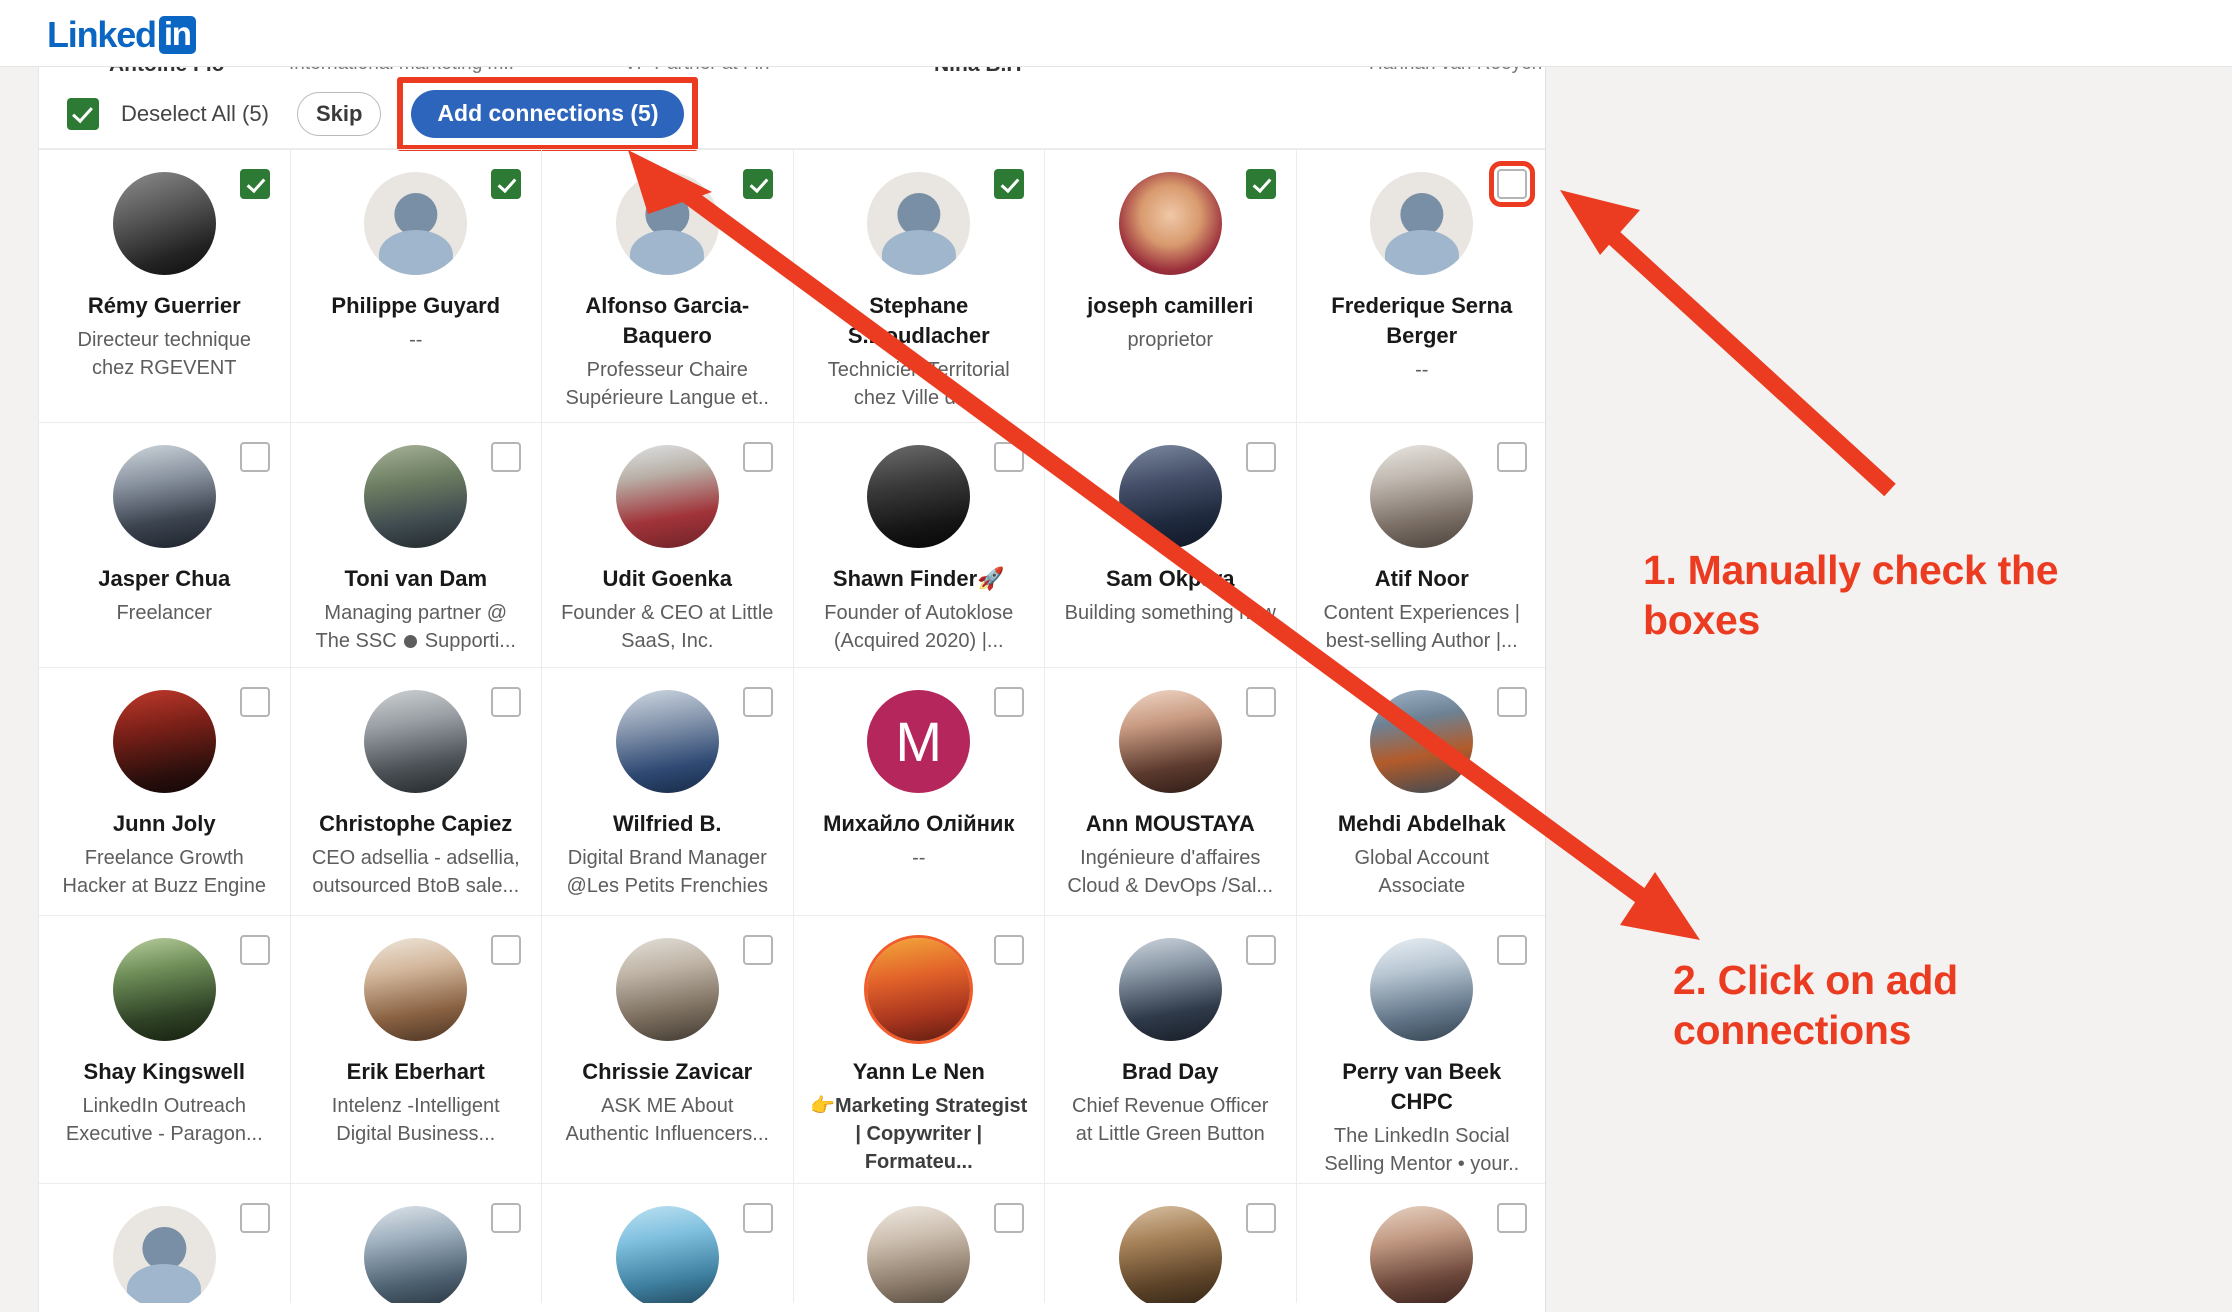 The width and height of the screenshot is (2232, 1312). Describe the element at coordinates (1171, 544) in the screenshot. I see `connection-card: Sam Okpara Building something new` at that location.